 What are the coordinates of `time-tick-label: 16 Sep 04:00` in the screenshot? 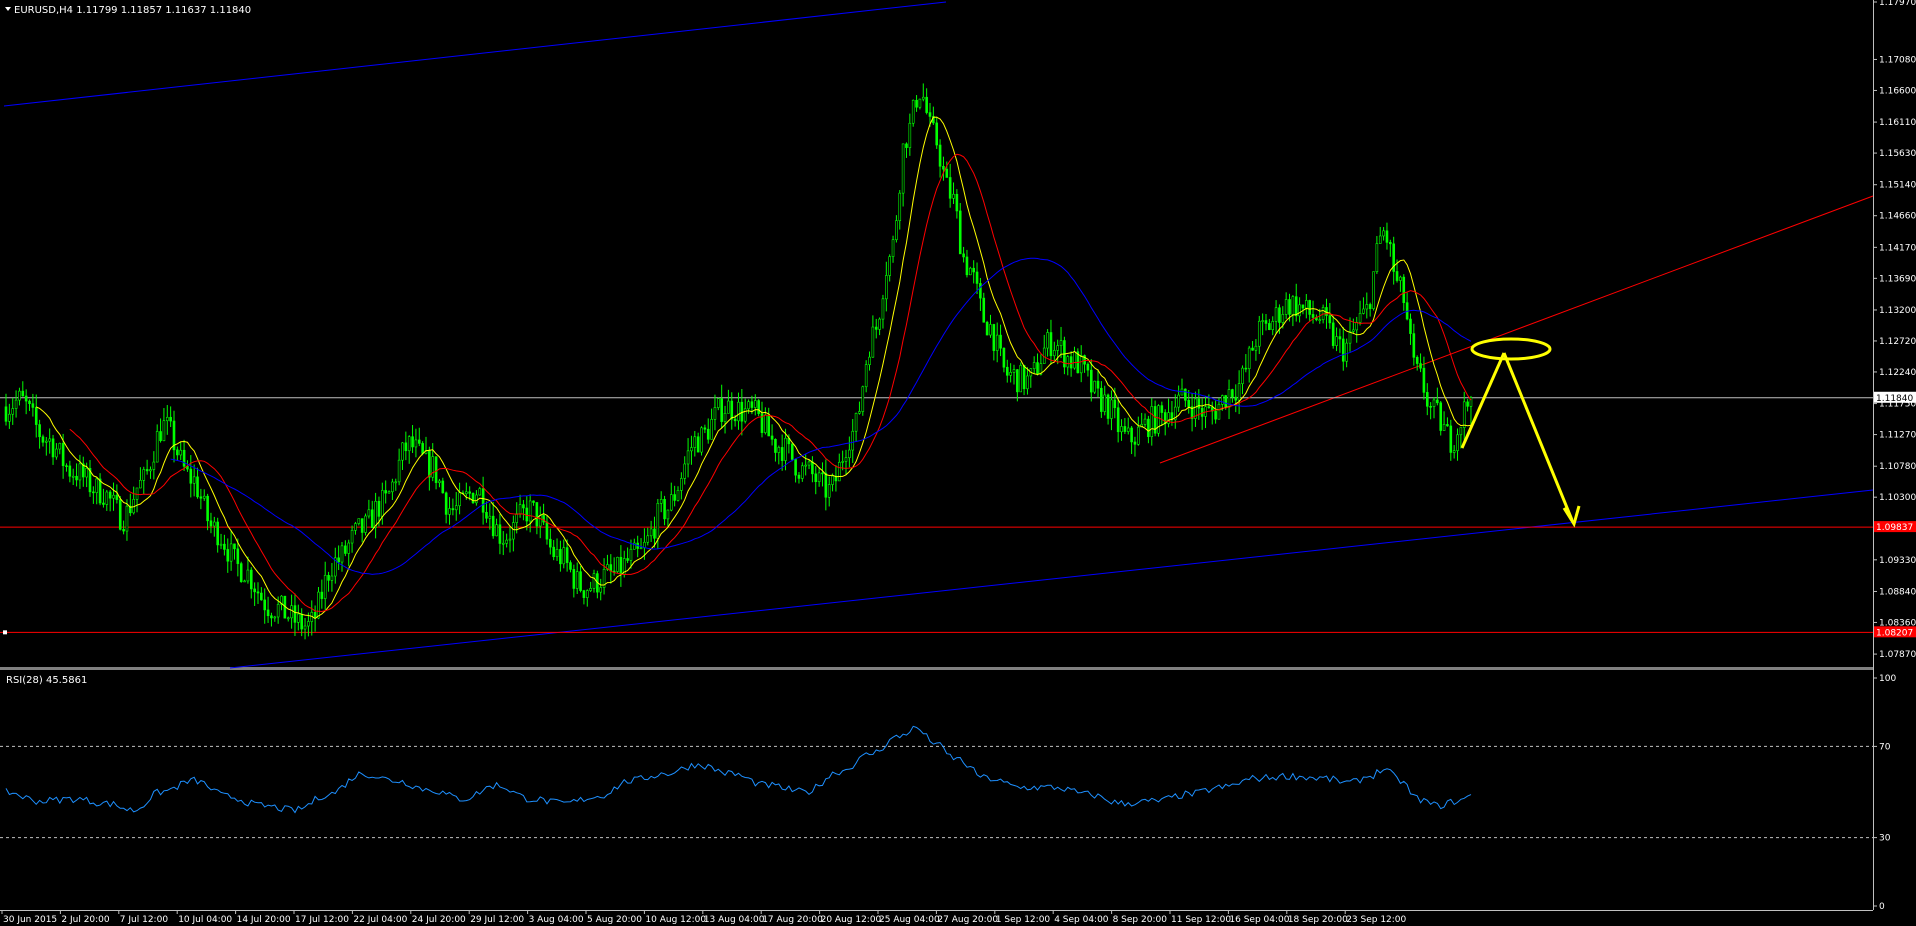 It's located at (1259, 920).